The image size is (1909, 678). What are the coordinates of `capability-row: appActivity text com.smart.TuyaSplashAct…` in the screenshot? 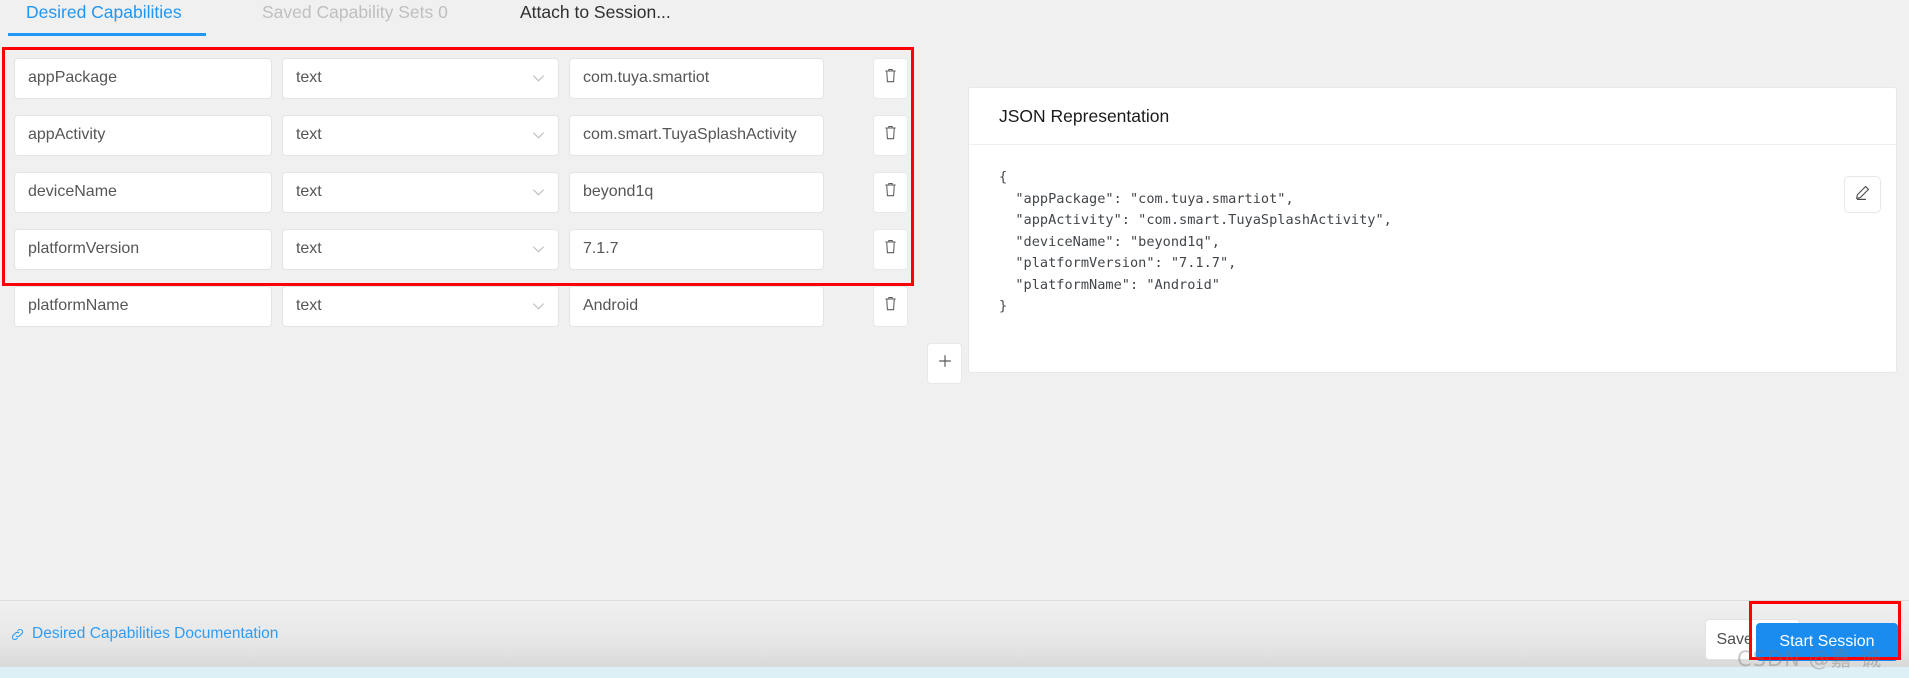 It's located at (458, 135).